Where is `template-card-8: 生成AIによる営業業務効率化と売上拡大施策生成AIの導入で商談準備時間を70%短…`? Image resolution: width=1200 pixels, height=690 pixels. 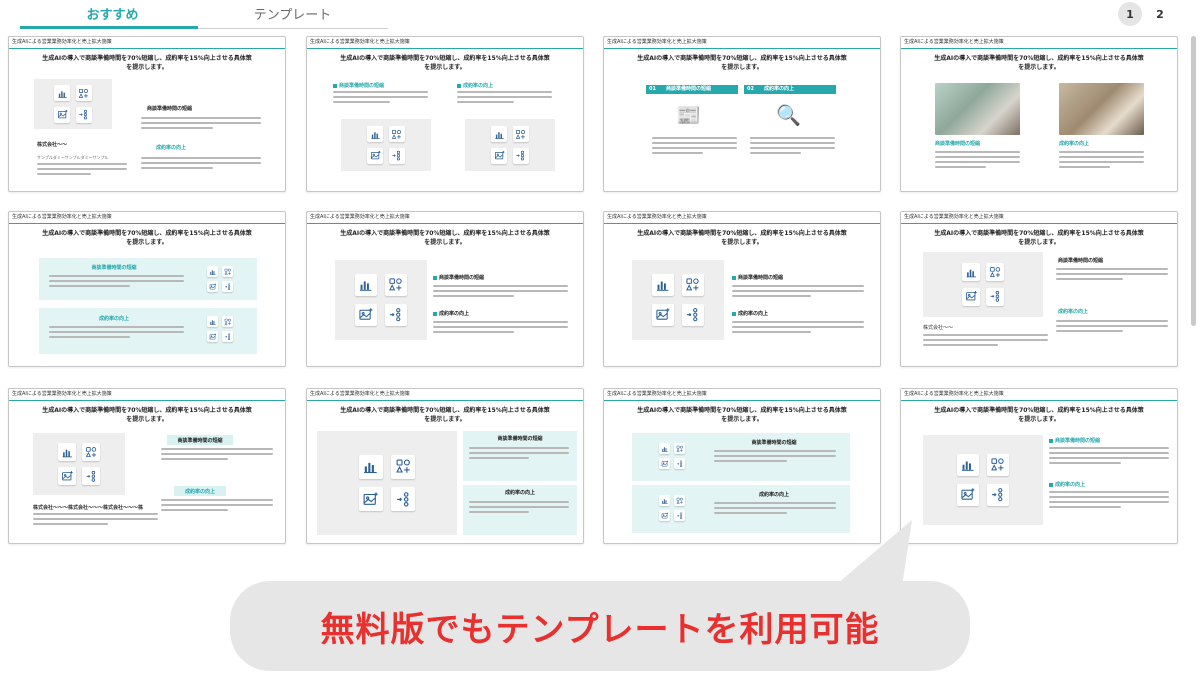 template-card-8: 生成AIによる営業業務効率化と売上拡大施策生成AIの導入で商談準備時間を70%短… is located at coordinates (1039, 289).